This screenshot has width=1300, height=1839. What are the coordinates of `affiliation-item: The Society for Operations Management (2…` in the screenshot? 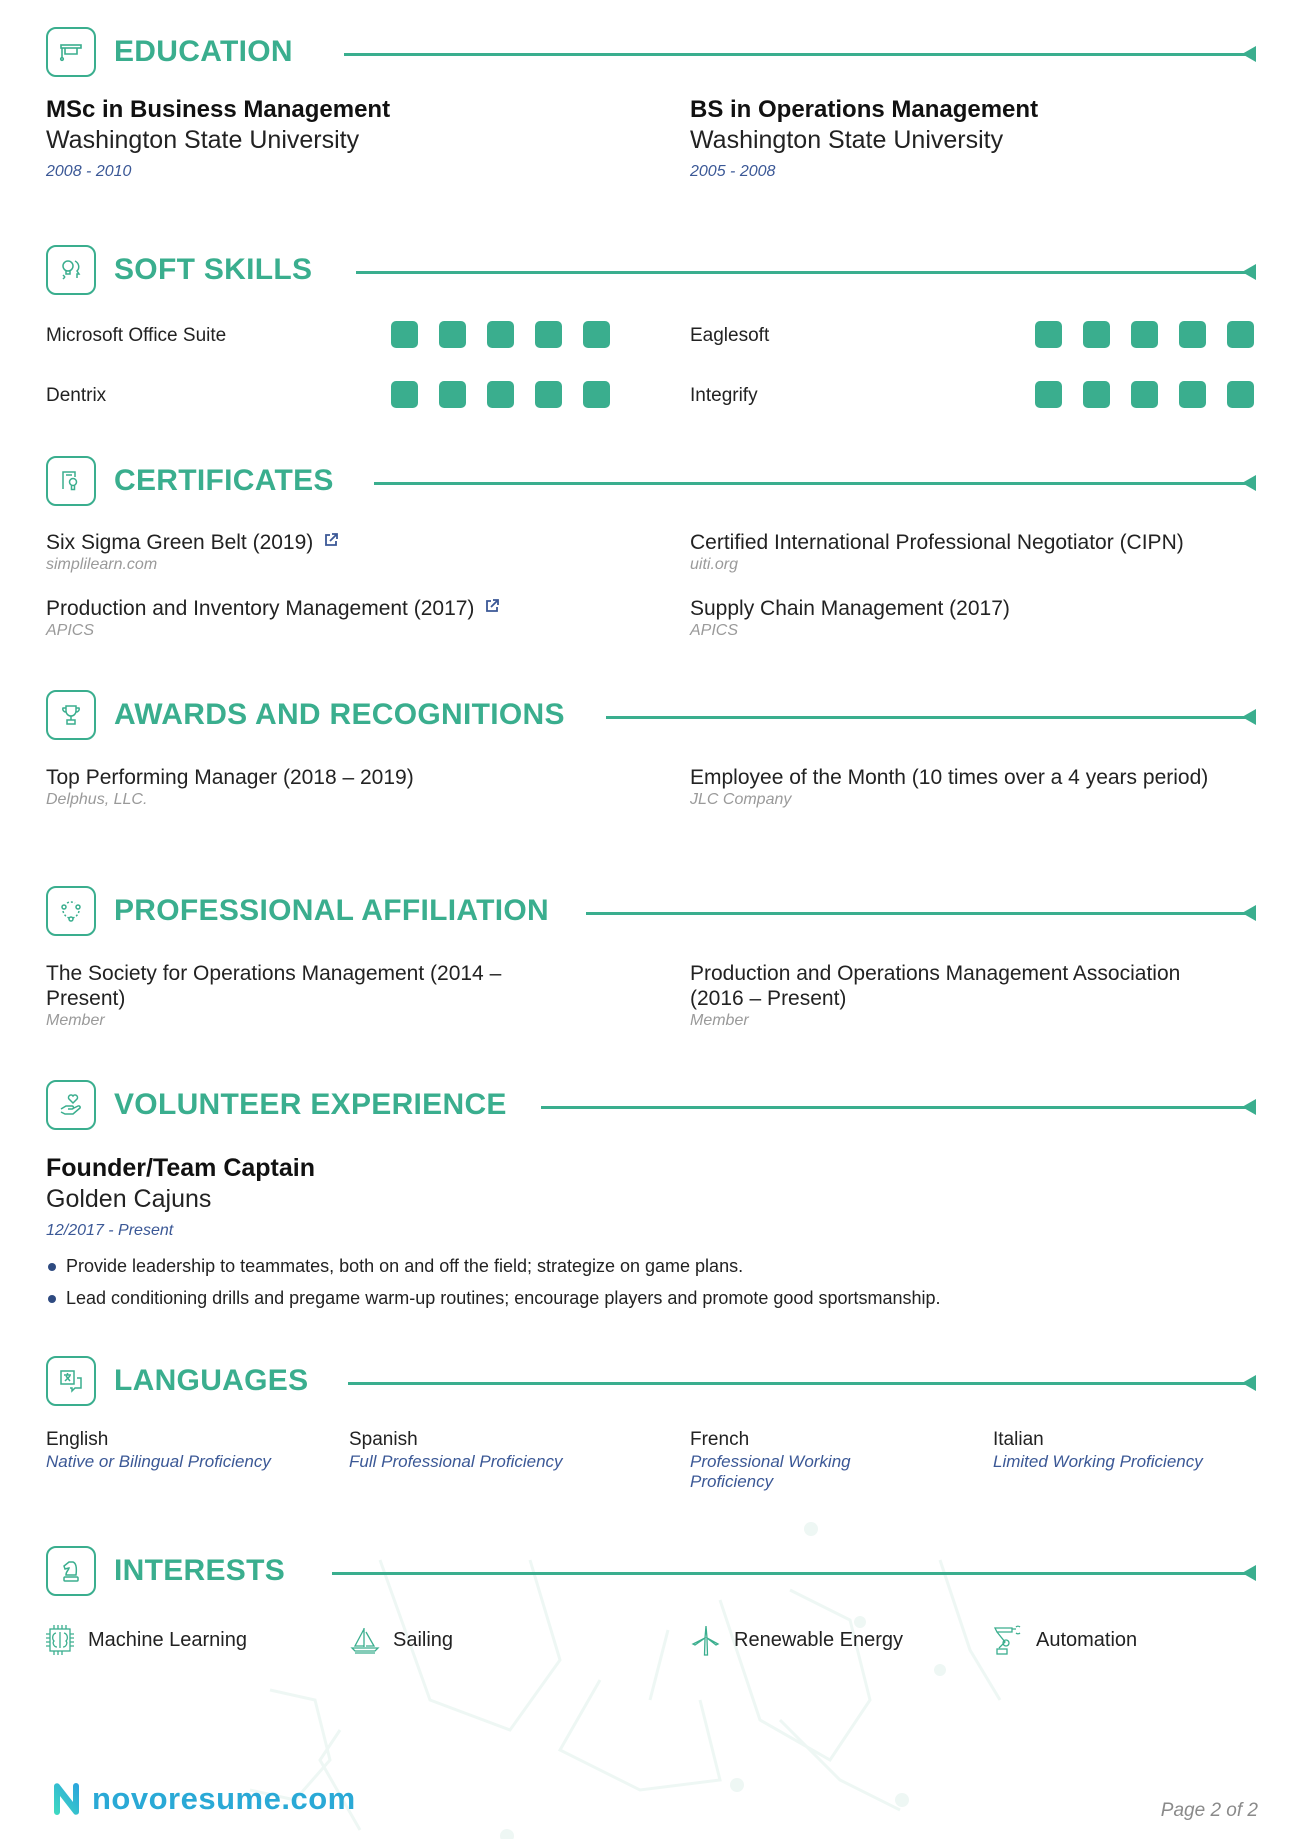 It's located at (306, 996).